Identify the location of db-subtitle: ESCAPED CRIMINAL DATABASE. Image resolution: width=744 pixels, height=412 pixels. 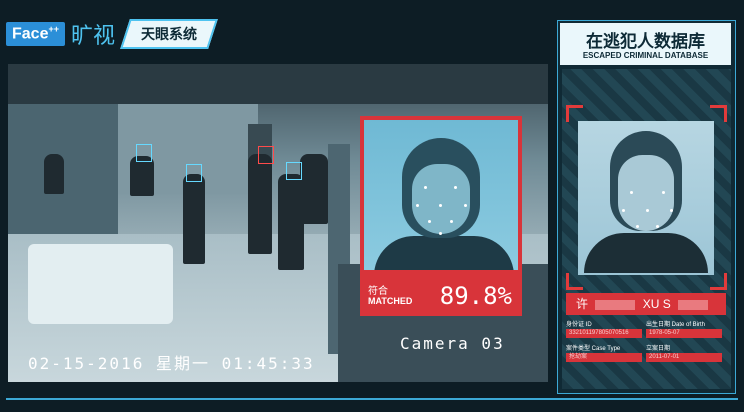
(645, 55).